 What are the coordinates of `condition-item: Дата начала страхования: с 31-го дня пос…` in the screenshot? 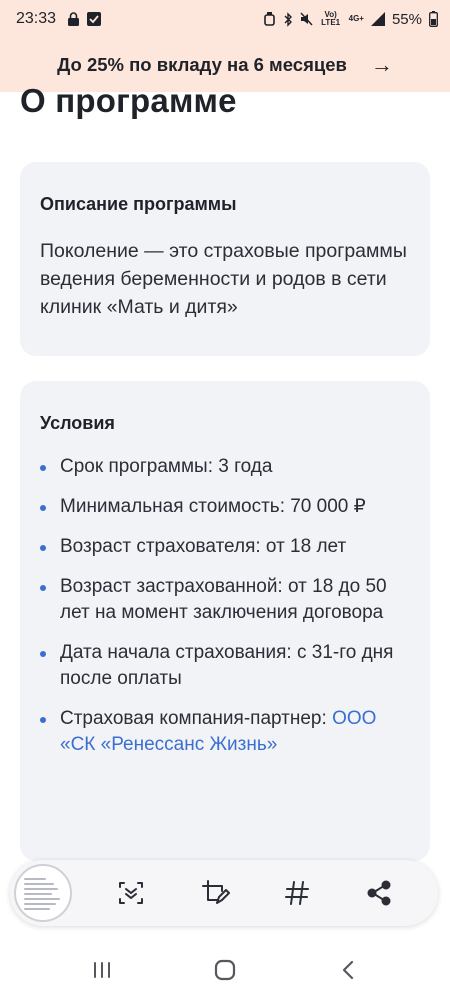 It's located at (225, 666).